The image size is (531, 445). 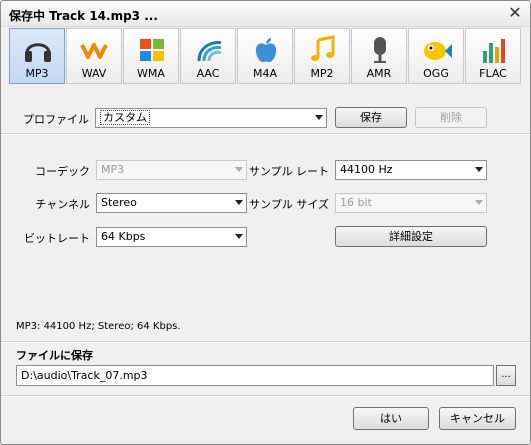 I want to click on format-flac-button: FLAC, so click(x=493, y=56).